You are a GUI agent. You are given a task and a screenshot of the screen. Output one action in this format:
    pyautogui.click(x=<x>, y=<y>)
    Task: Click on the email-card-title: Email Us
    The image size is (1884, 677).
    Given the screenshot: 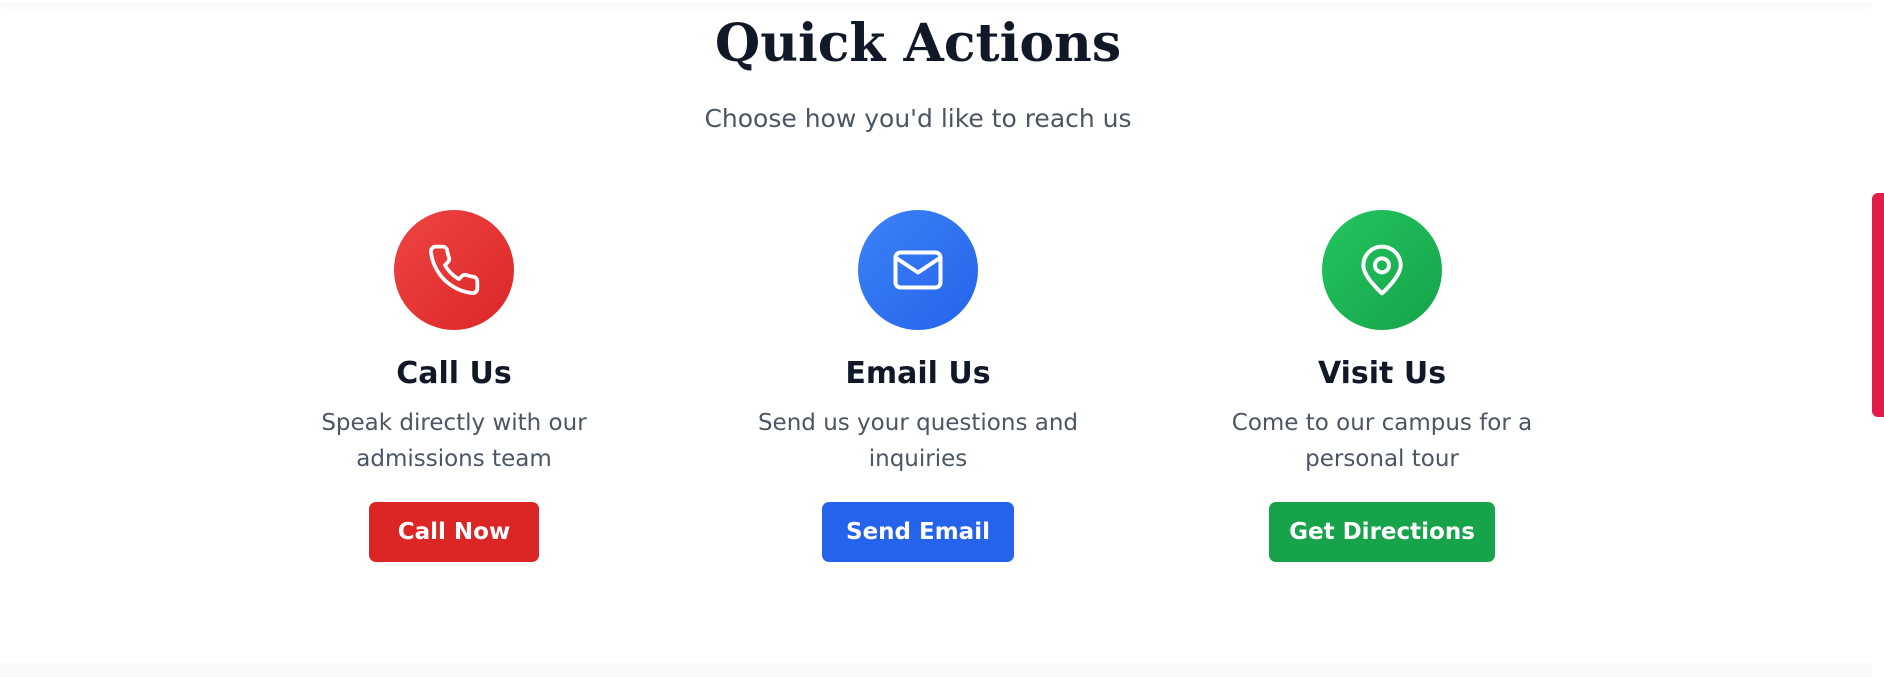 What is the action you would take?
    pyautogui.click(x=918, y=373)
    